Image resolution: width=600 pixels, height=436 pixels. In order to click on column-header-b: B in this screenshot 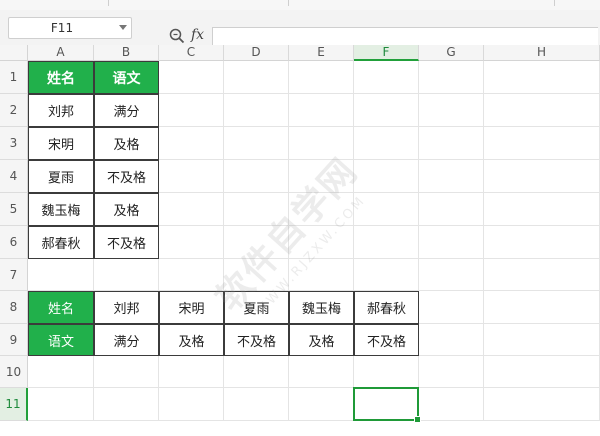, I will do `click(126, 53)`.